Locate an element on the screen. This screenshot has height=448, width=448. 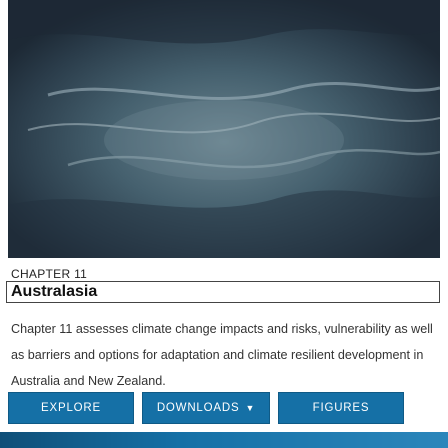
downloads-button: DOWNLOADS ▼ is located at coordinates (206, 408).